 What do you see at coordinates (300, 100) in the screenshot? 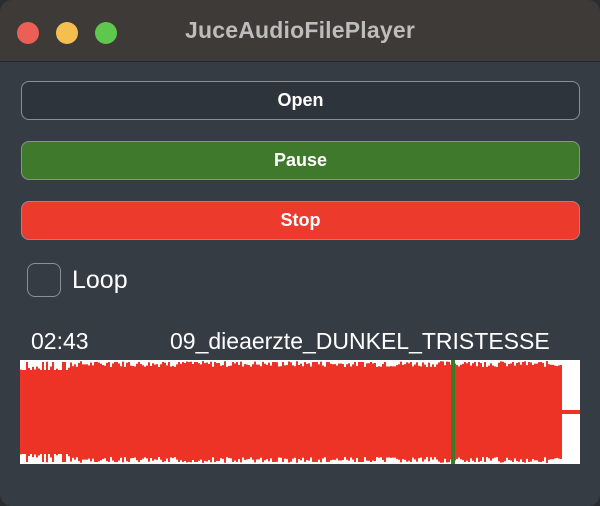
I see `open-button: Open` at bounding box center [300, 100].